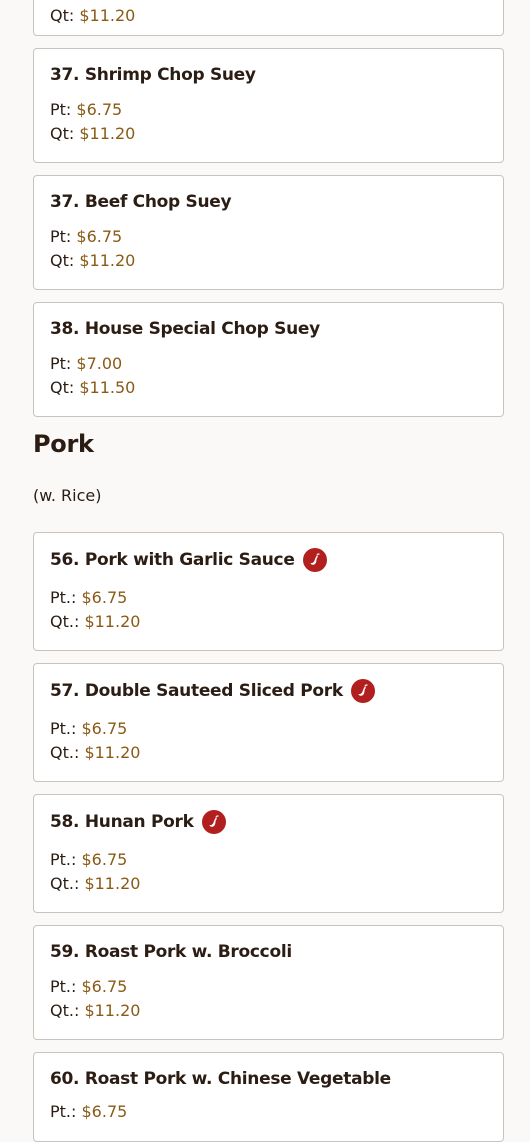  What do you see at coordinates (268, 853) in the screenshot?
I see `menu-item-card: 58. Hunan Pork Pt.: $6.75 Qt.: $11.20` at bounding box center [268, 853].